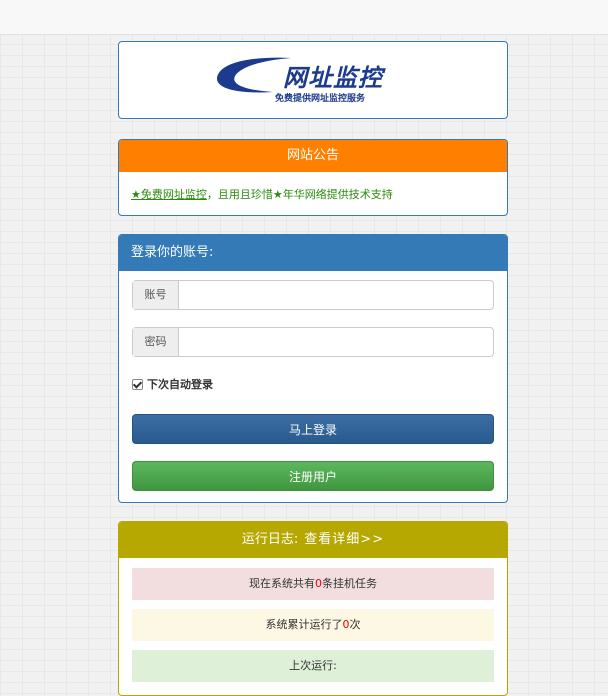 Image resolution: width=608 pixels, height=696 pixels. What do you see at coordinates (270, 539) in the screenshot?
I see `log-header-title: 运行日志:` at bounding box center [270, 539].